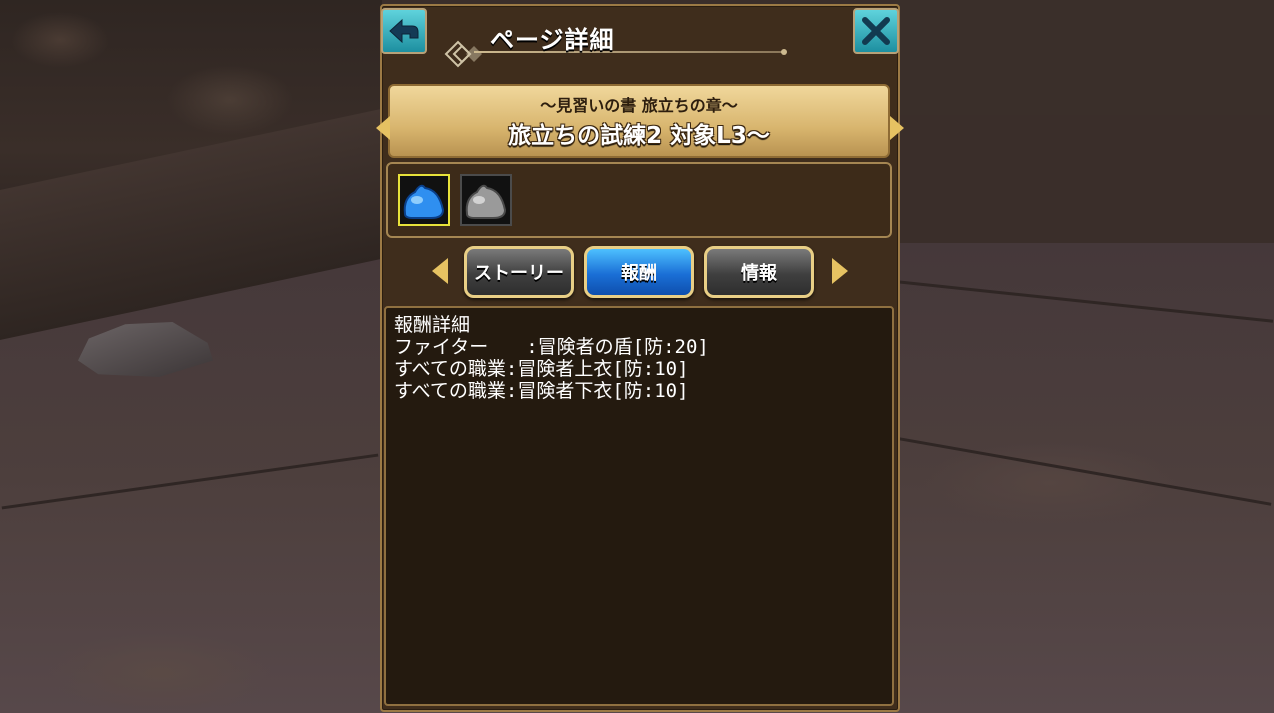 The width and height of the screenshot is (1274, 713). What do you see at coordinates (463, 54) in the screenshot?
I see `ornament-icon` at bounding box center [463, 54].